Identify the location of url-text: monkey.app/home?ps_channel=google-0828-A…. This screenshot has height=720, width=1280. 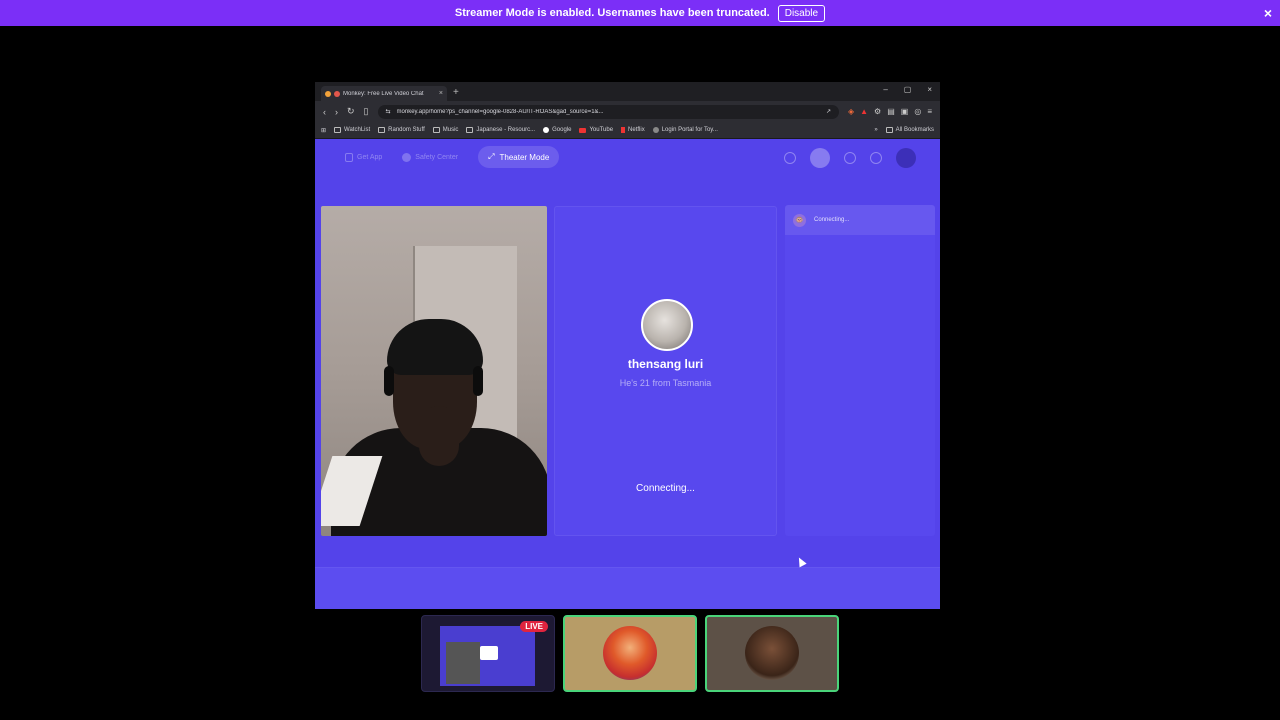
(500, 111).